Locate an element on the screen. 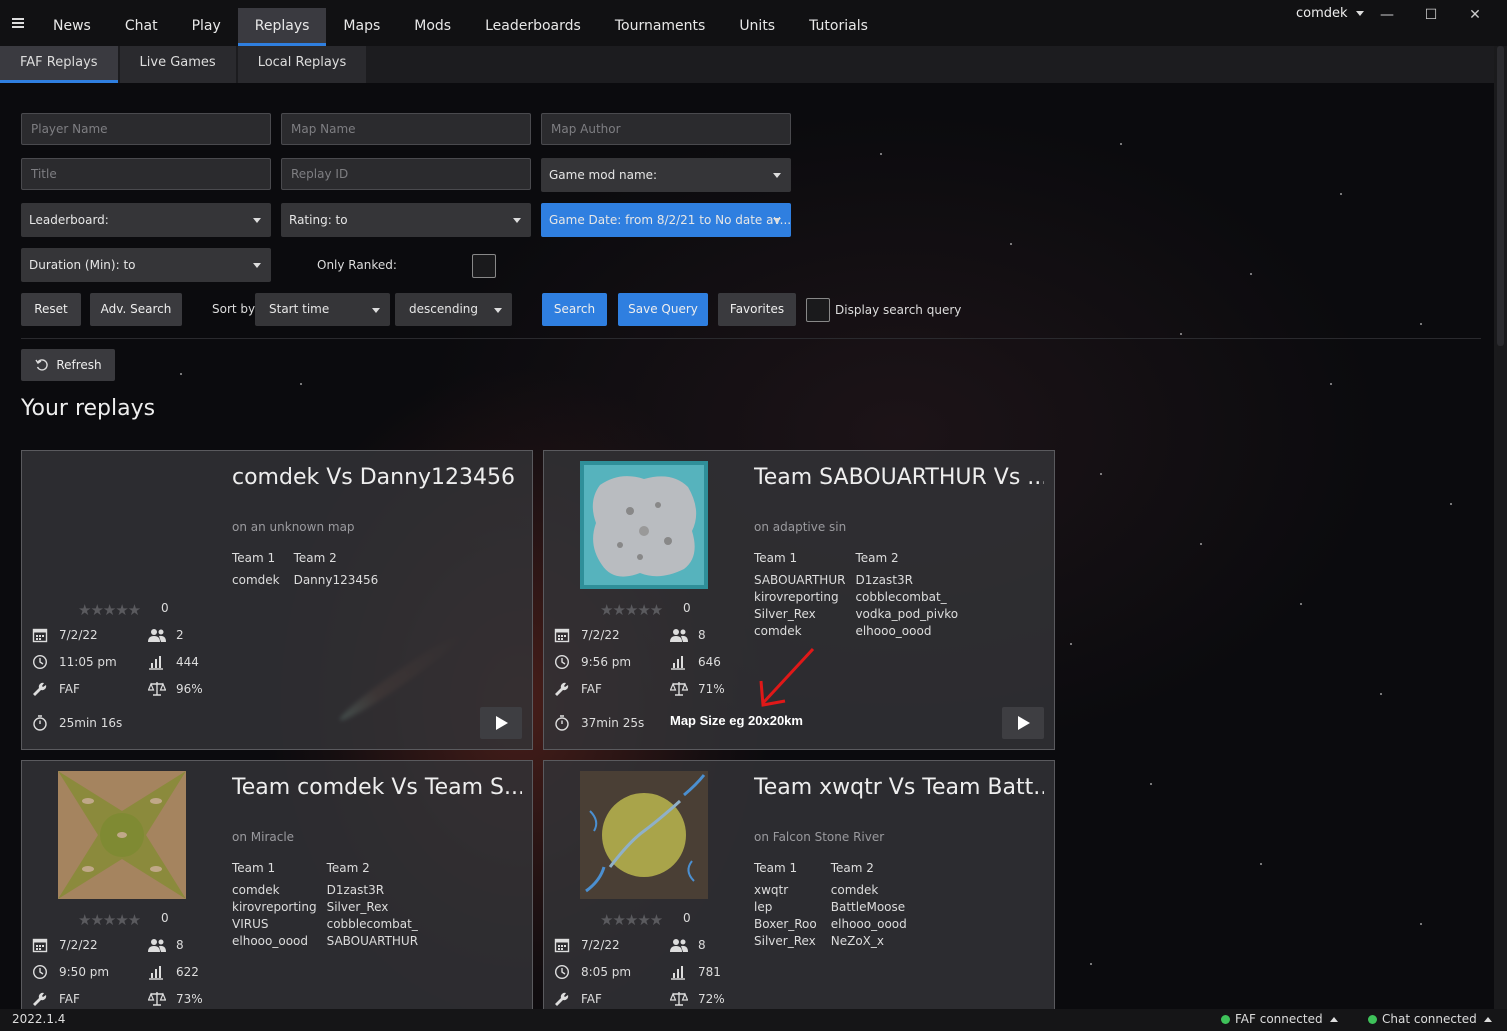  tab-mods: Mods is located at coordinates (432, 27).